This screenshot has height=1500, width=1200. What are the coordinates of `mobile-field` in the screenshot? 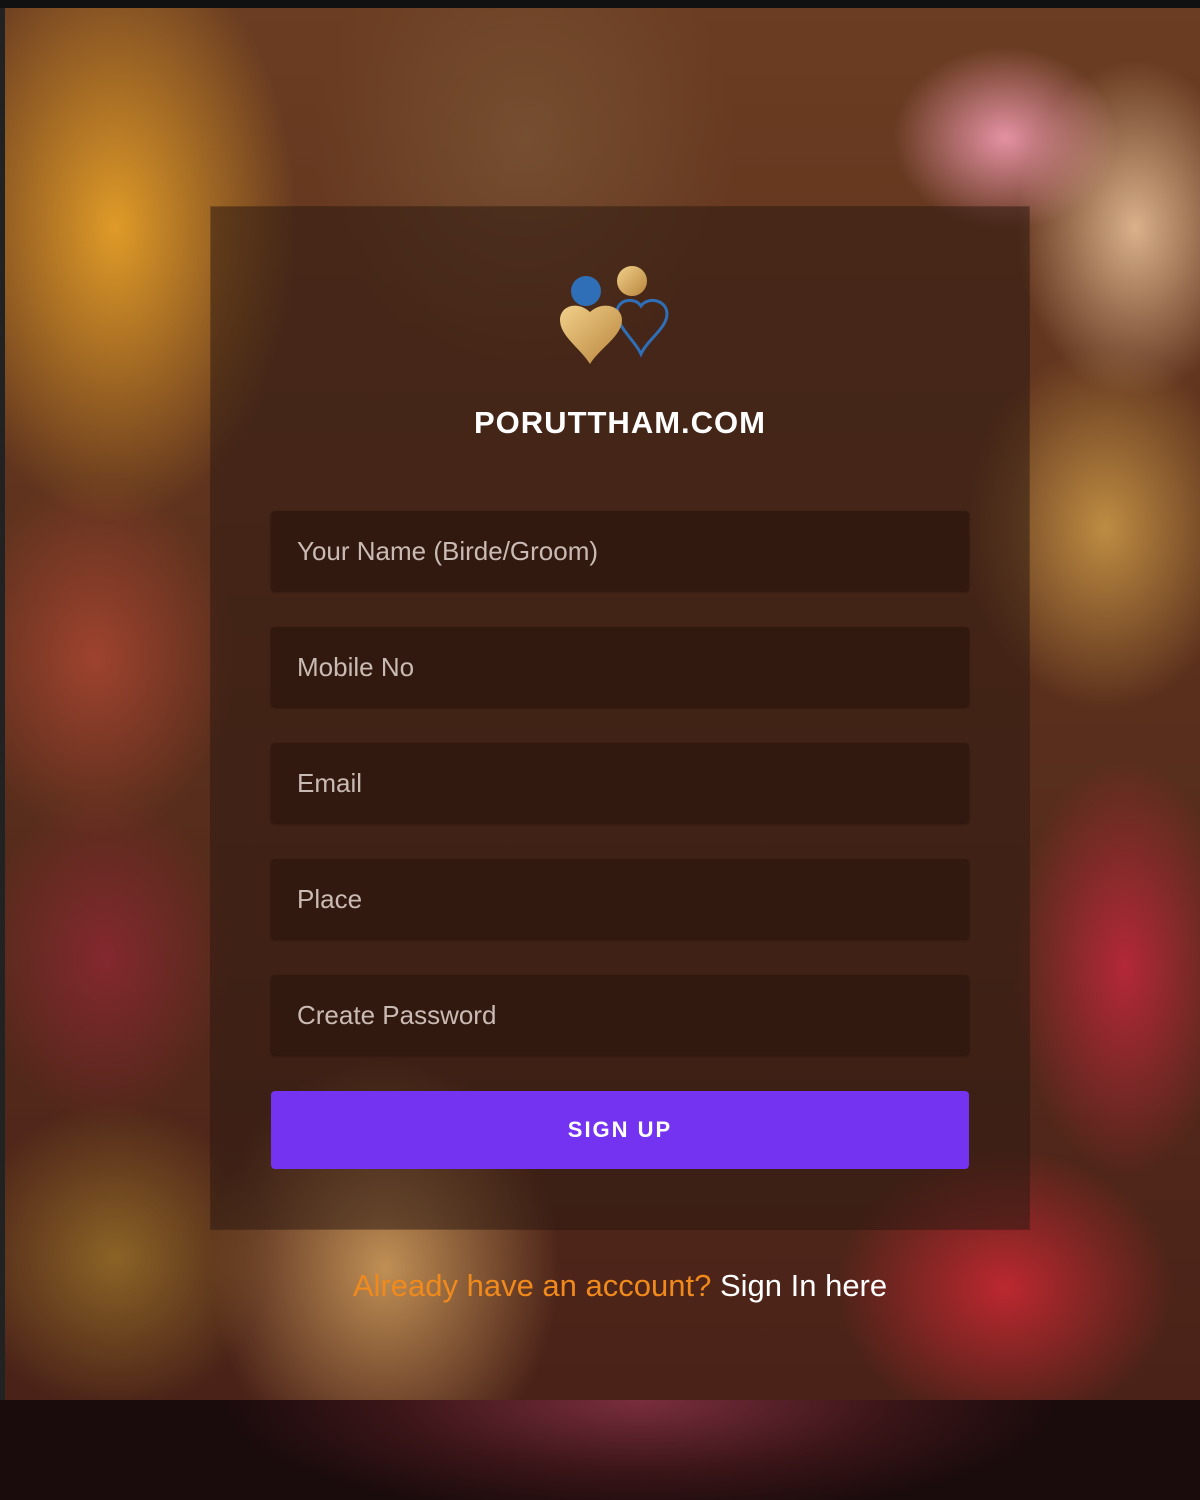 It's located at (620, 667).